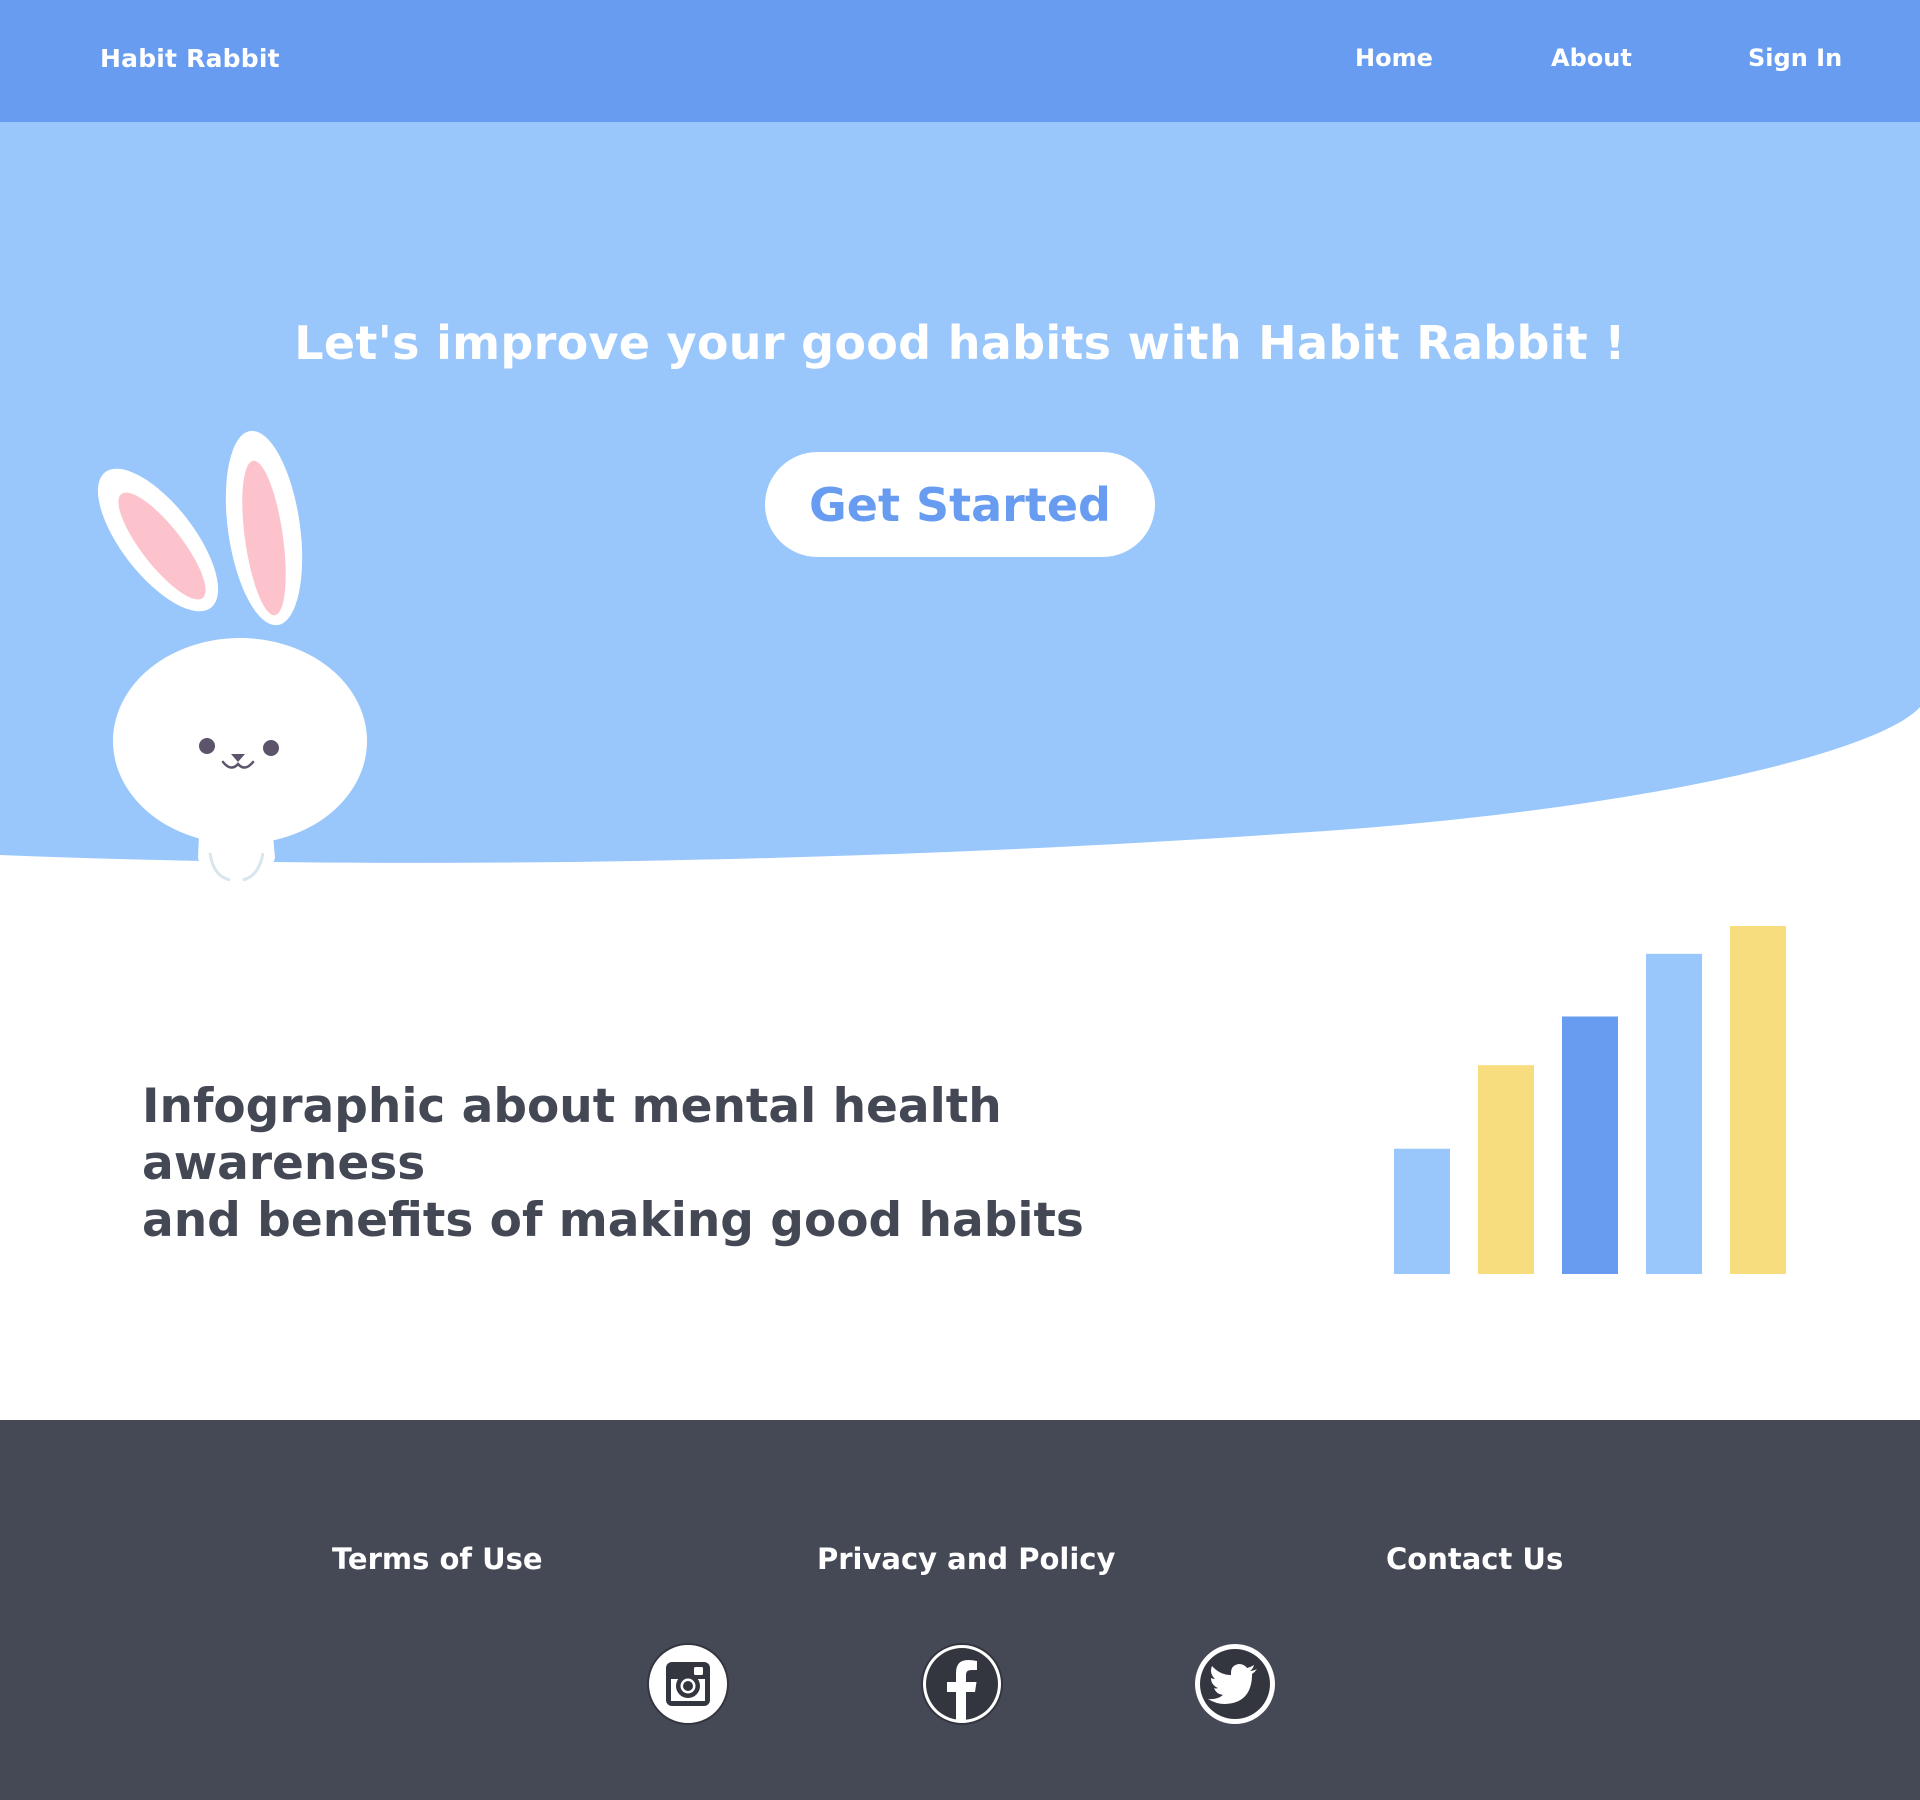  What do you see at coordinates (960, 61) in the screenshot?
I see `navbar: Habit Rabbit Home About Sign In` at bounding box center [960, 61].